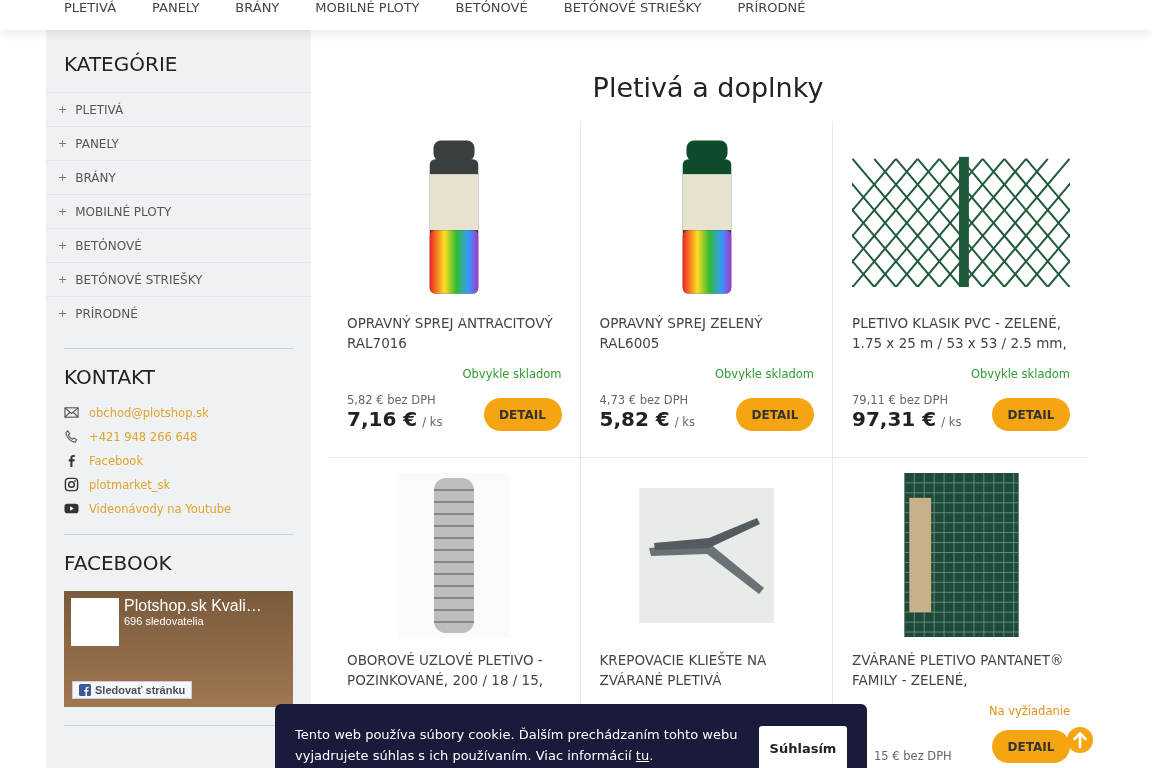 The width and height of the screenshot is (1152, 768). I want to click on product-name: PLETIVO KLASIK PVC - ZELENÉ, 1.75 x 25 m / 53 x 53 / 2.5 mm,, so click(961, 333).